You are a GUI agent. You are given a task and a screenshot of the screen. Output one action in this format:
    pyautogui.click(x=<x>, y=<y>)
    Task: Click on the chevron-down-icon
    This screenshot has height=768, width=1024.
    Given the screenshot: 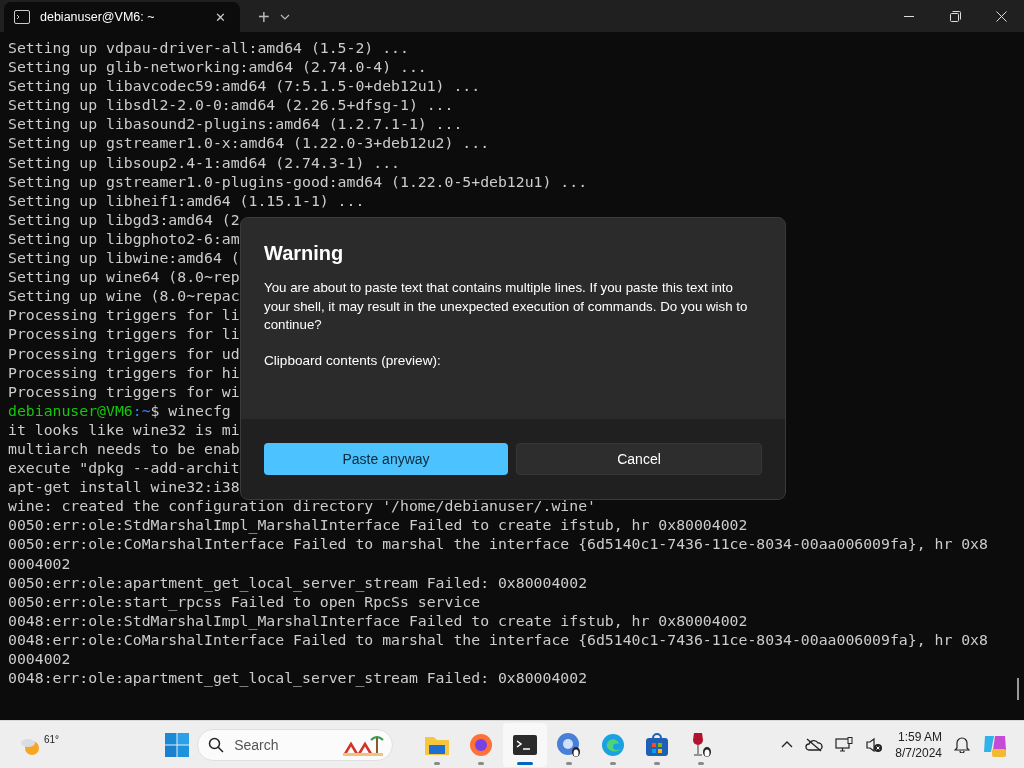 What is the action you would take?
    pyautogui.click(x=284, y=17)
    